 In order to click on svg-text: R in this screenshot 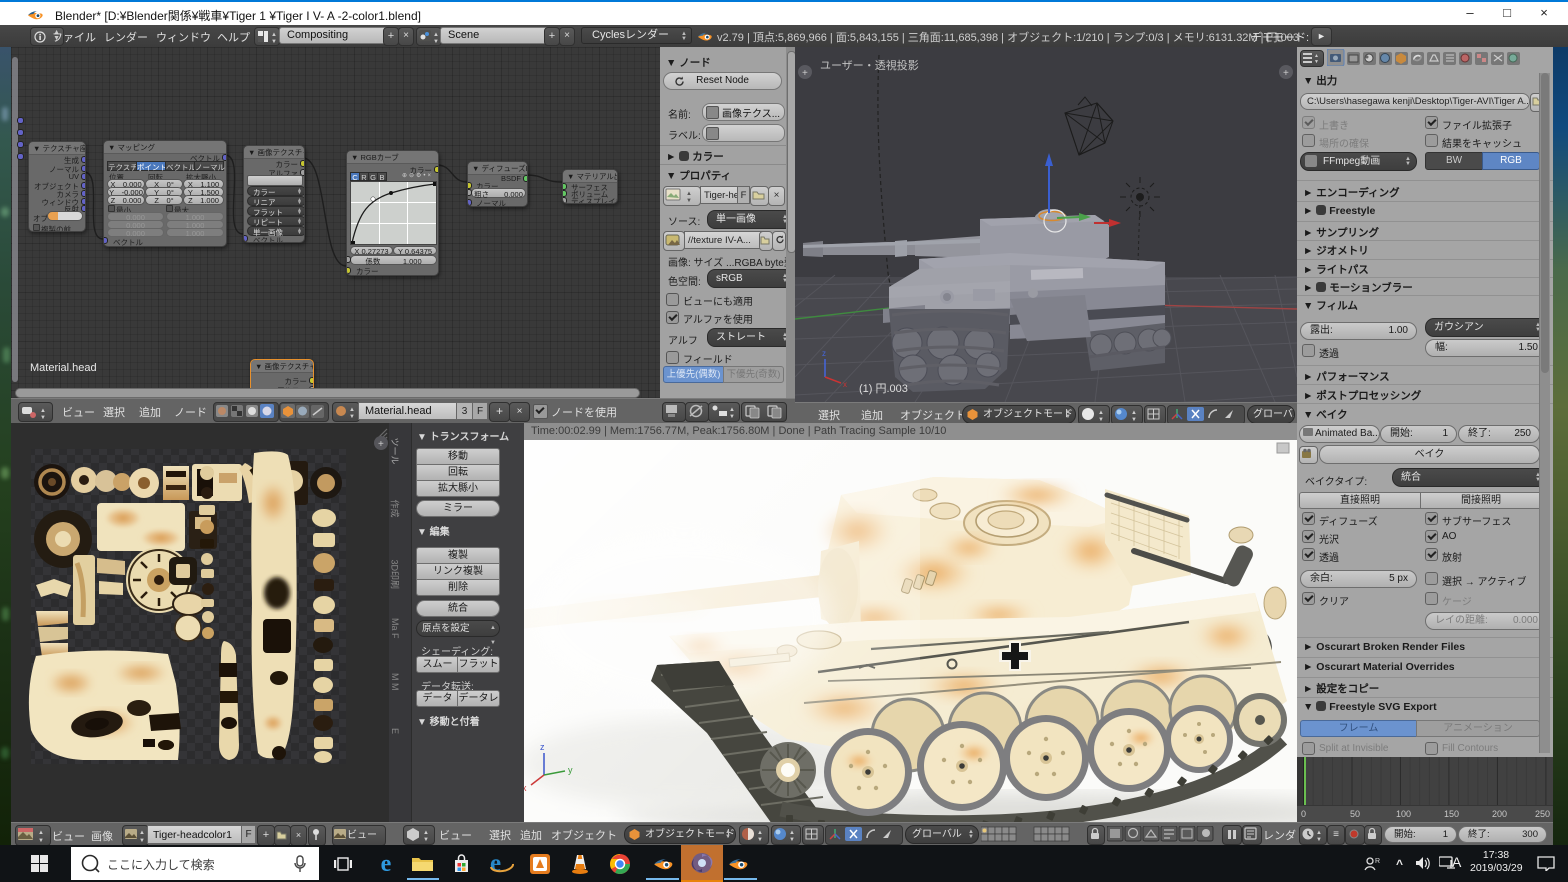, I will do `click(1377, 861)`.